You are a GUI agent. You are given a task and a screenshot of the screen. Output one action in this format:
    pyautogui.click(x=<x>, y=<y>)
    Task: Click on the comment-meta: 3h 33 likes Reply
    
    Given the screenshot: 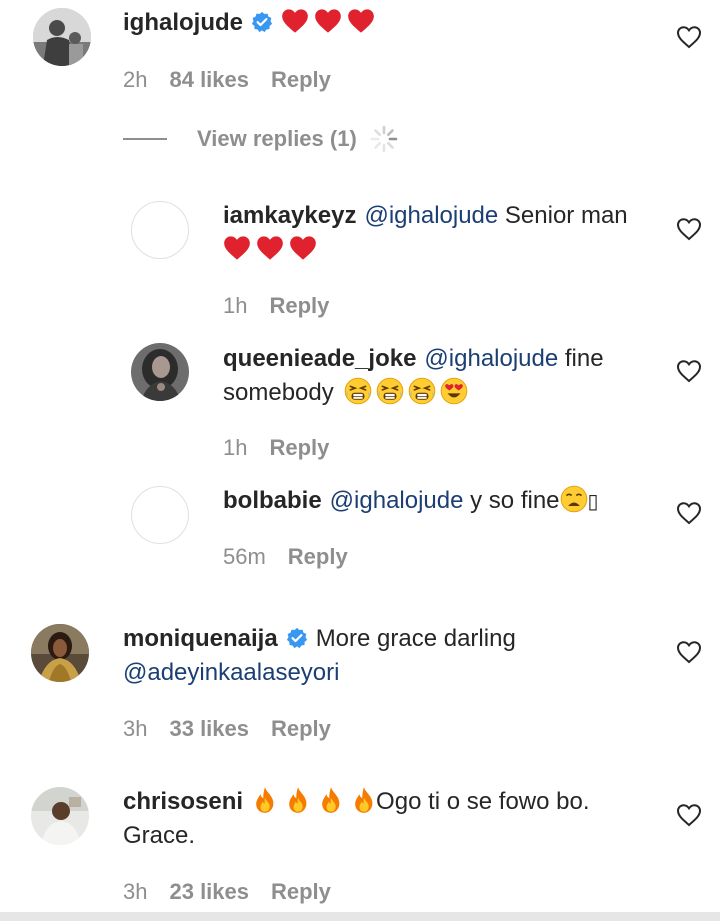 What is the action you would take?
    pyautogui.click(x=227, y=729)
    